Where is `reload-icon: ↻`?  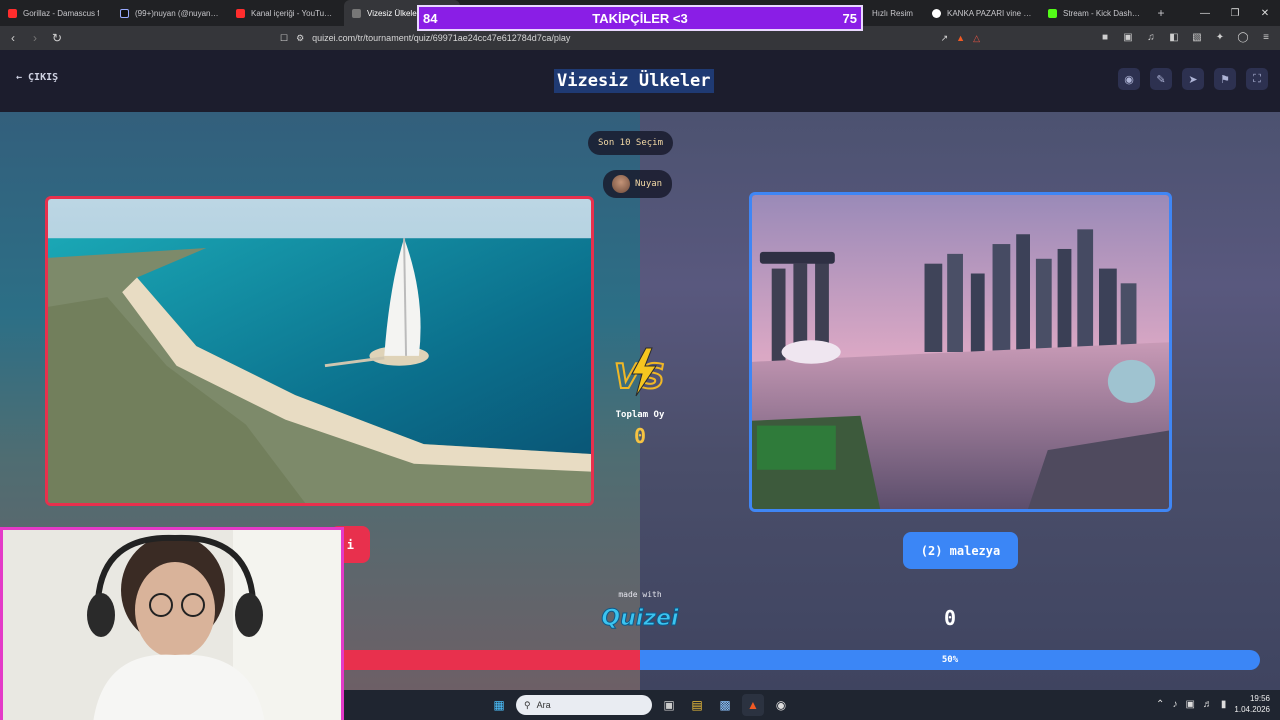 reload-icon: ↻ is located at coordinates (57, 38).